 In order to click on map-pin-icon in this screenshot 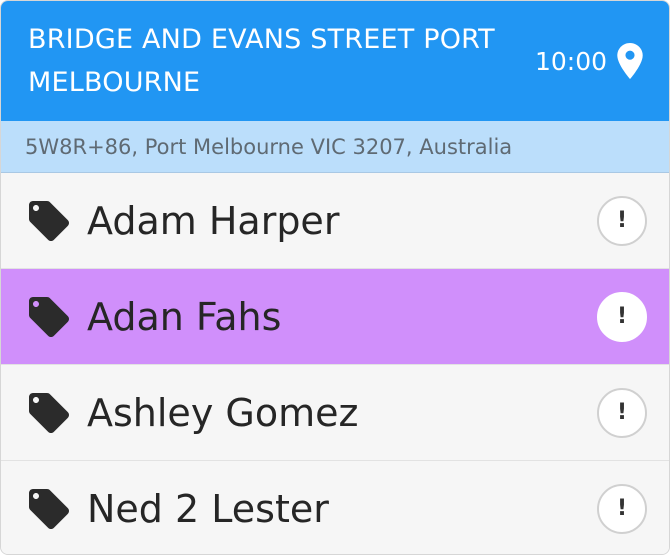, I will do `click(630, 61)`.